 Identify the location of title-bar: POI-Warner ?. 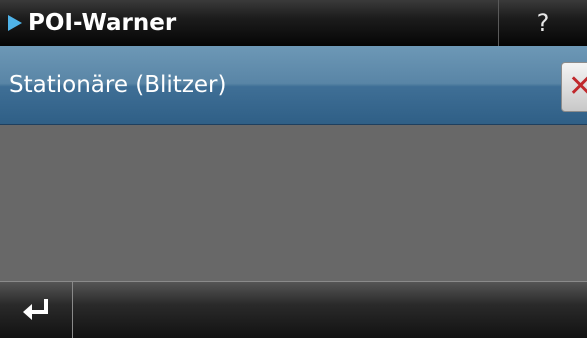
(293, 23).